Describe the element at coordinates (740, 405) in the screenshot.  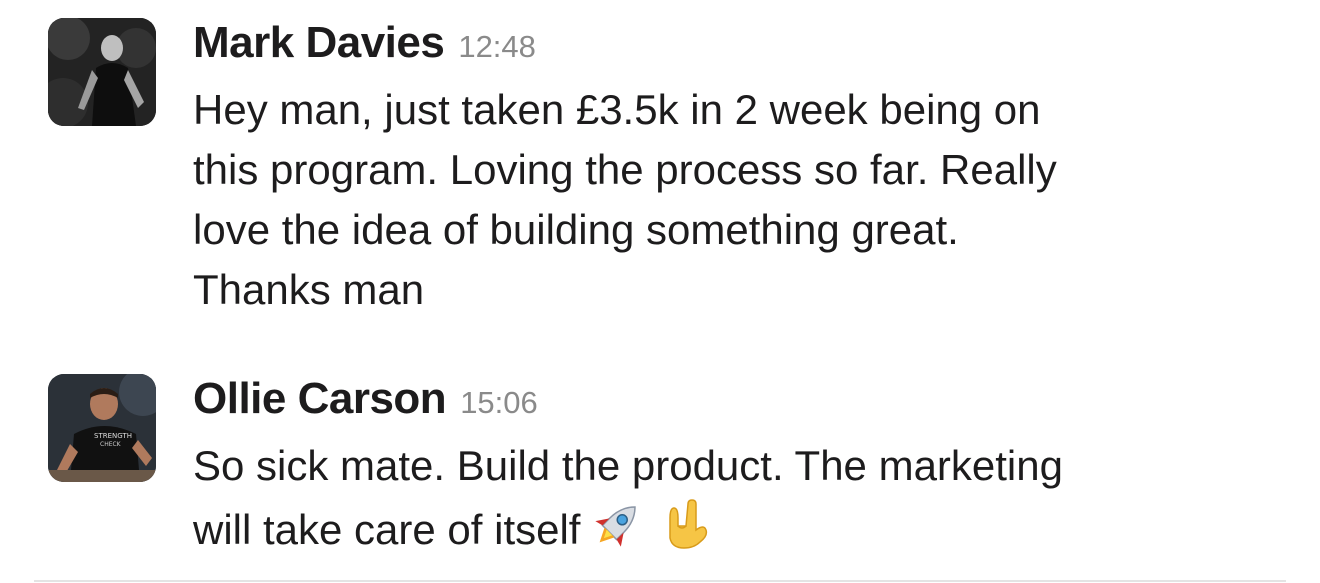
I see `message-header: Ollie Carson 15:06` at that location.